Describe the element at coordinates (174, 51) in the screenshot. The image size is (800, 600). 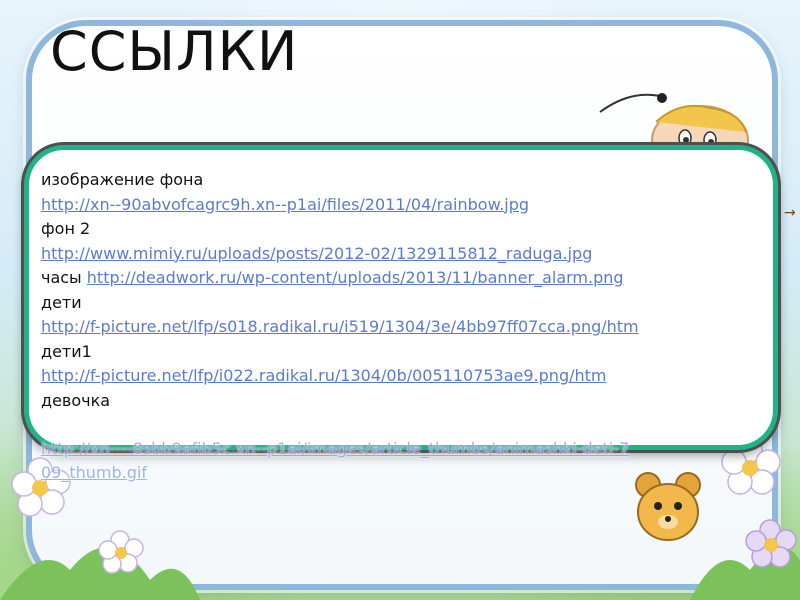
I see `page-title: ССЫЛКИ` at that location.